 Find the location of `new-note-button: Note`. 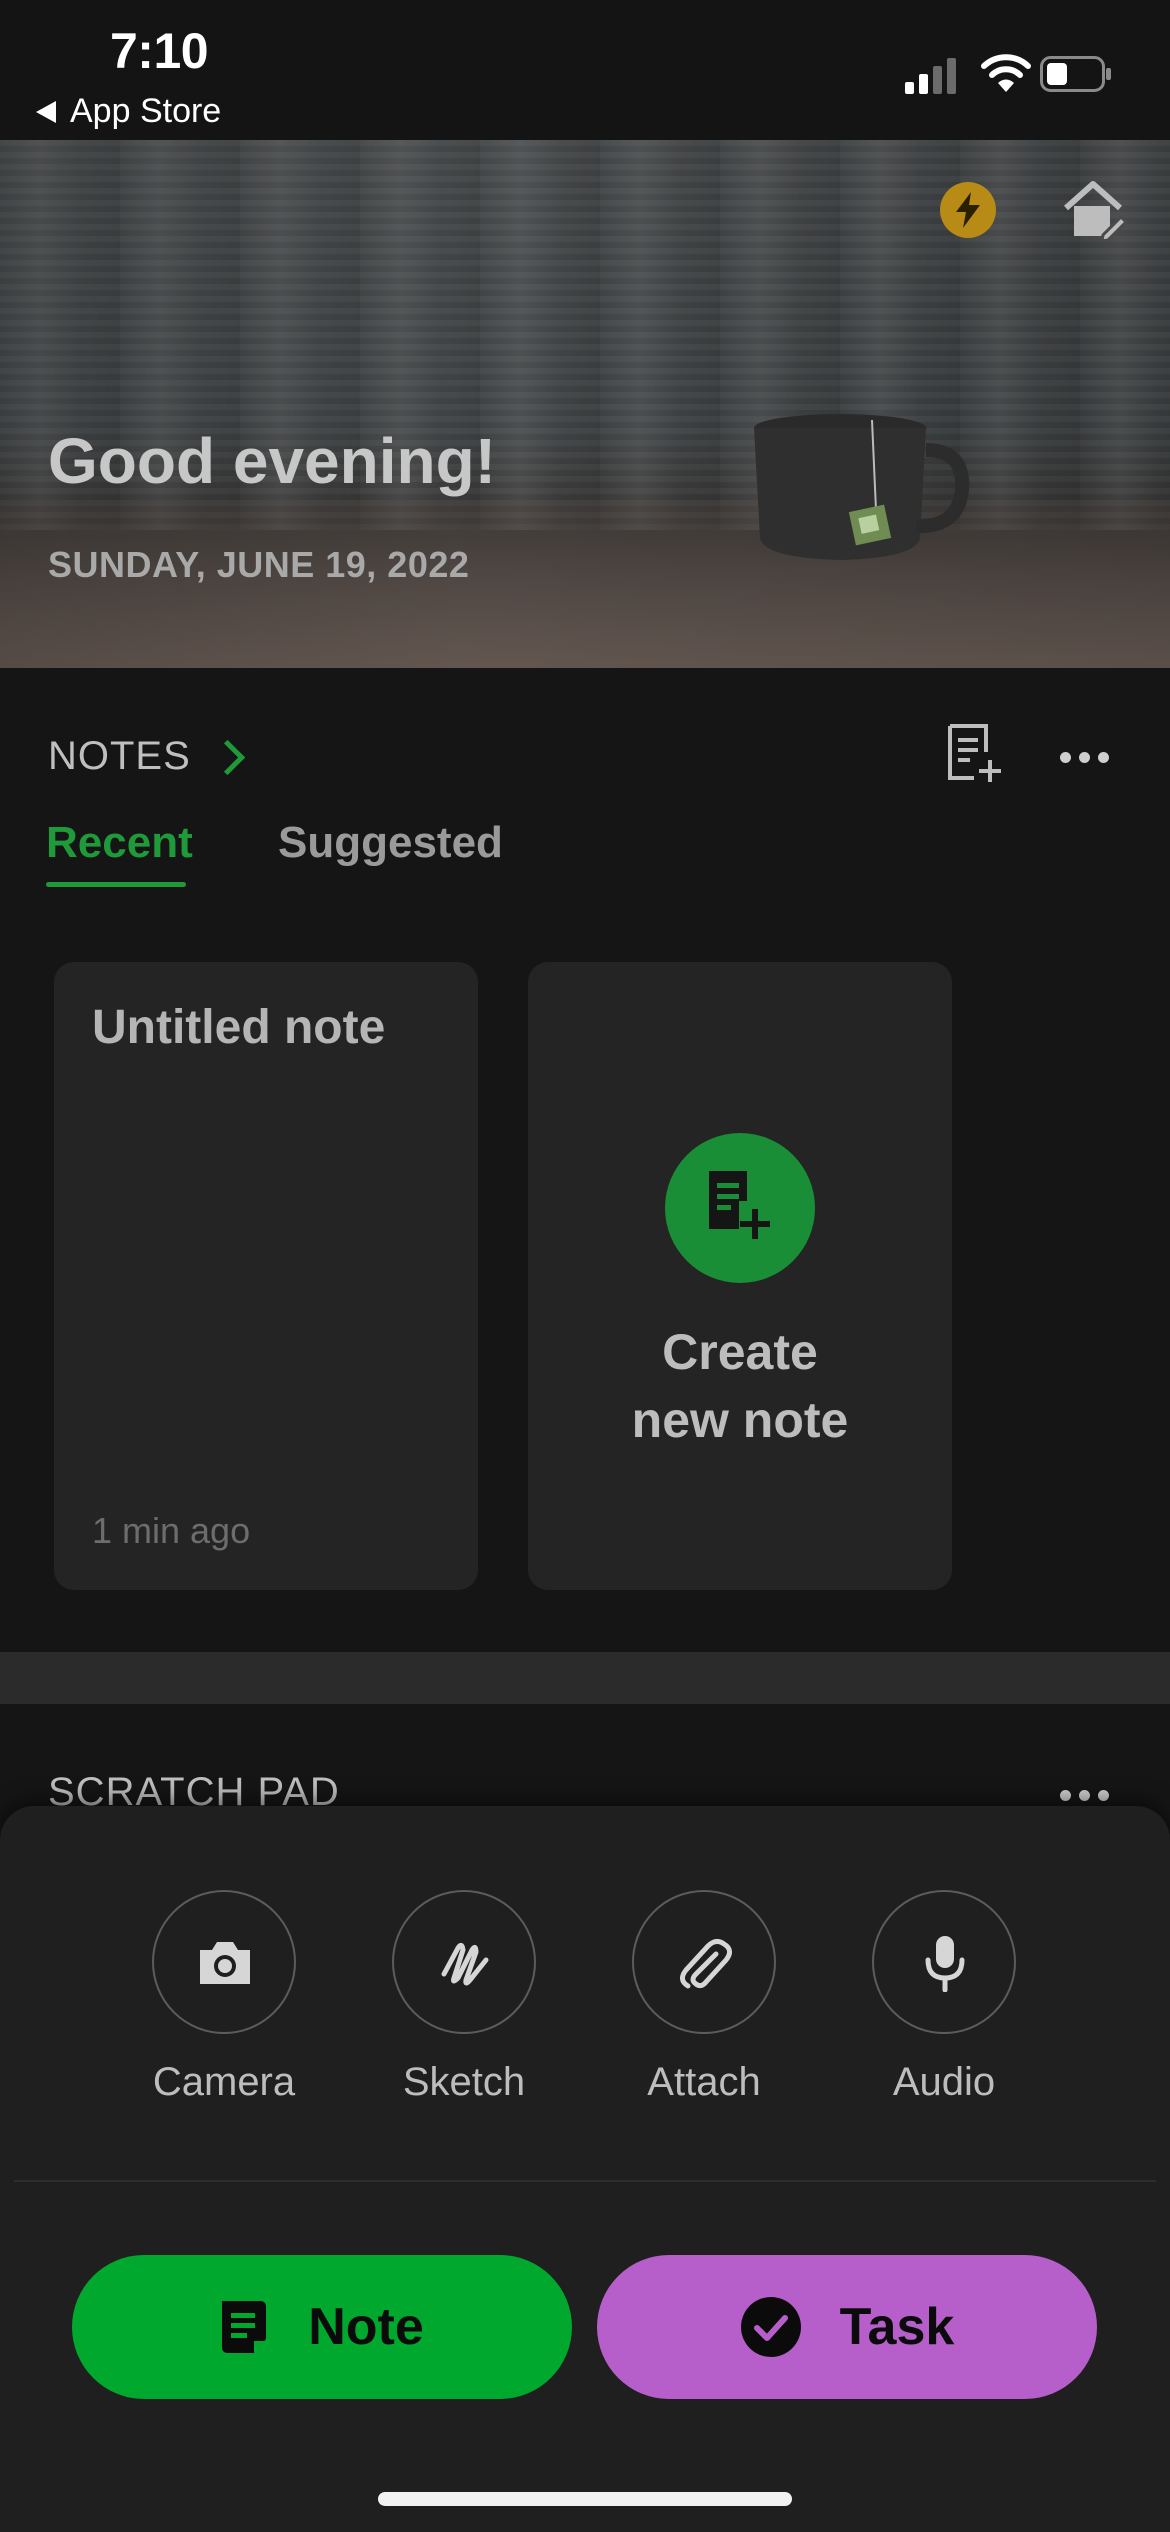

new-note-button: Note is located at coordinates (322, 2327).